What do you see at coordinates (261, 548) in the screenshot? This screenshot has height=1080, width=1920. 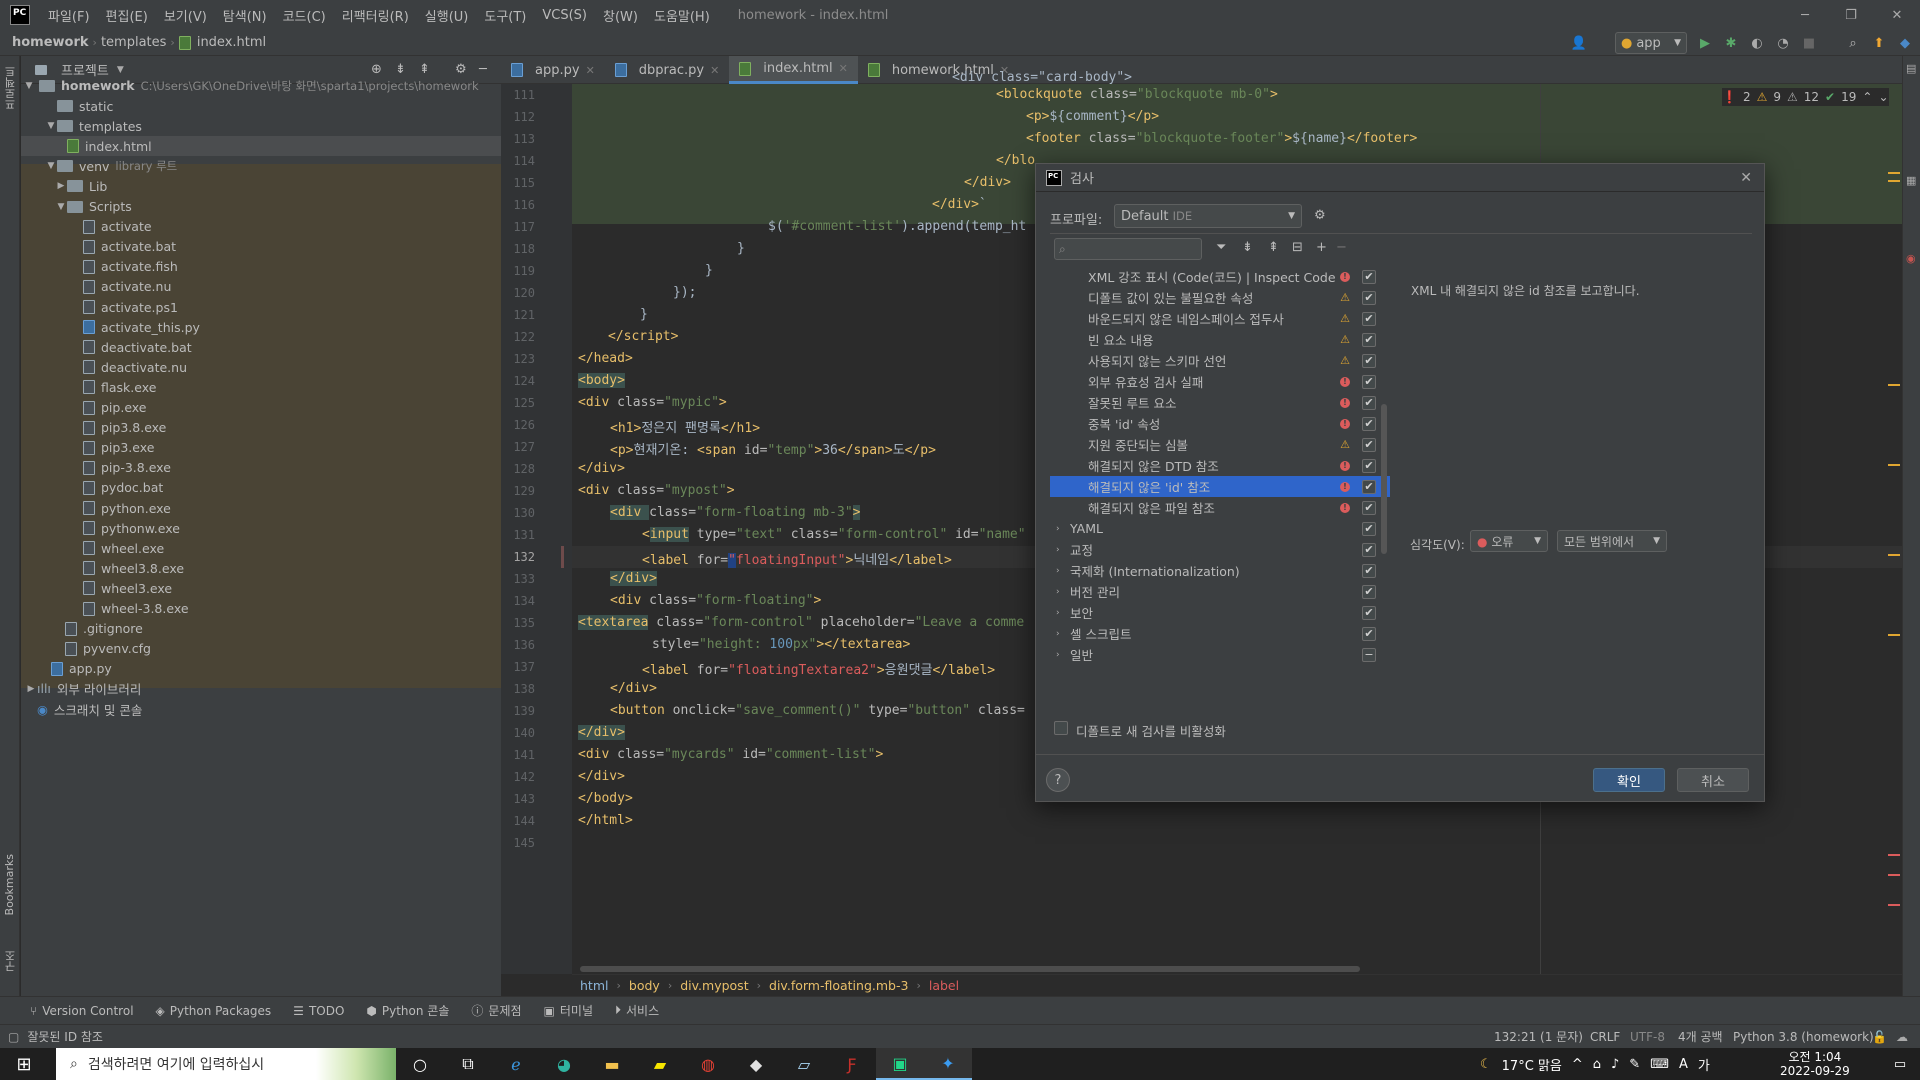 I see `tree-item: wheel.exe` at bounding box center [261, 548].